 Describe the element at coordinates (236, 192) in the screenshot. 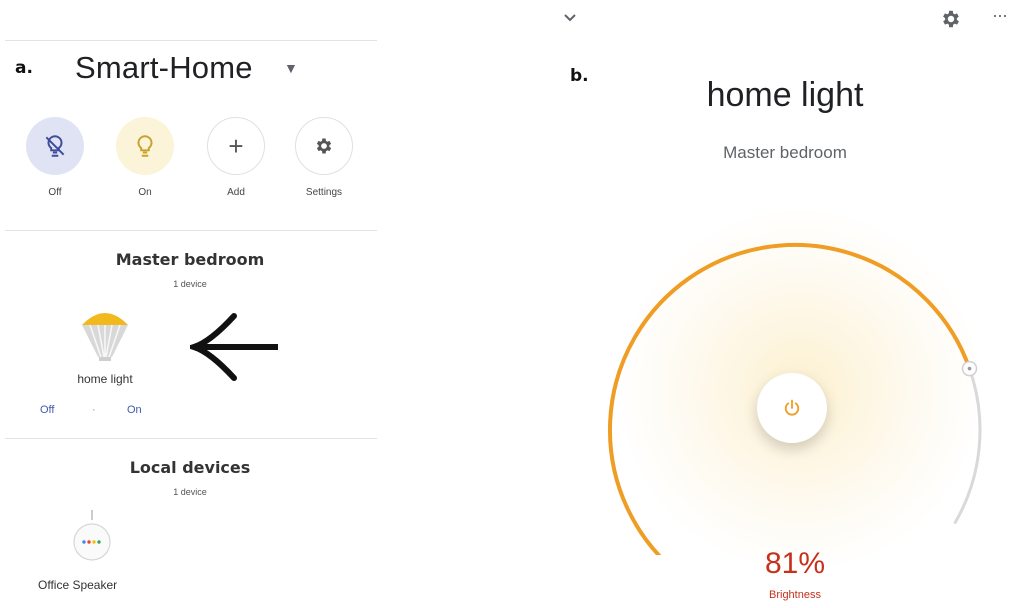

I see `quick-action-label: Add` at that location.